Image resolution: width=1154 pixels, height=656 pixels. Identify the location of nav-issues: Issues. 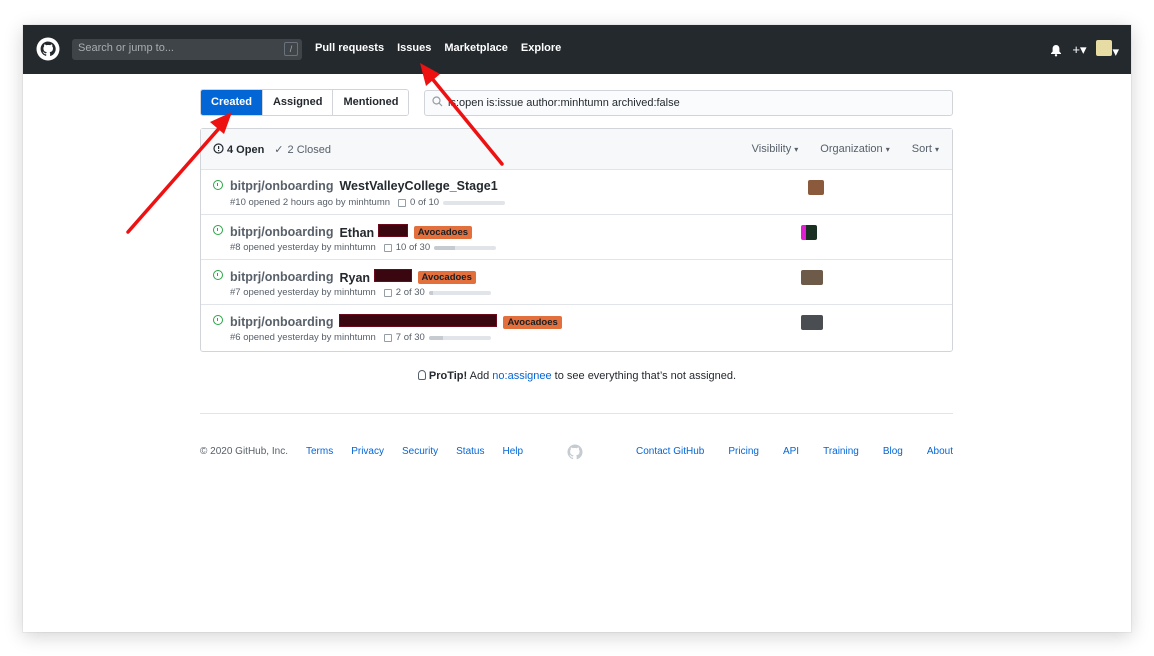
(414, 48).